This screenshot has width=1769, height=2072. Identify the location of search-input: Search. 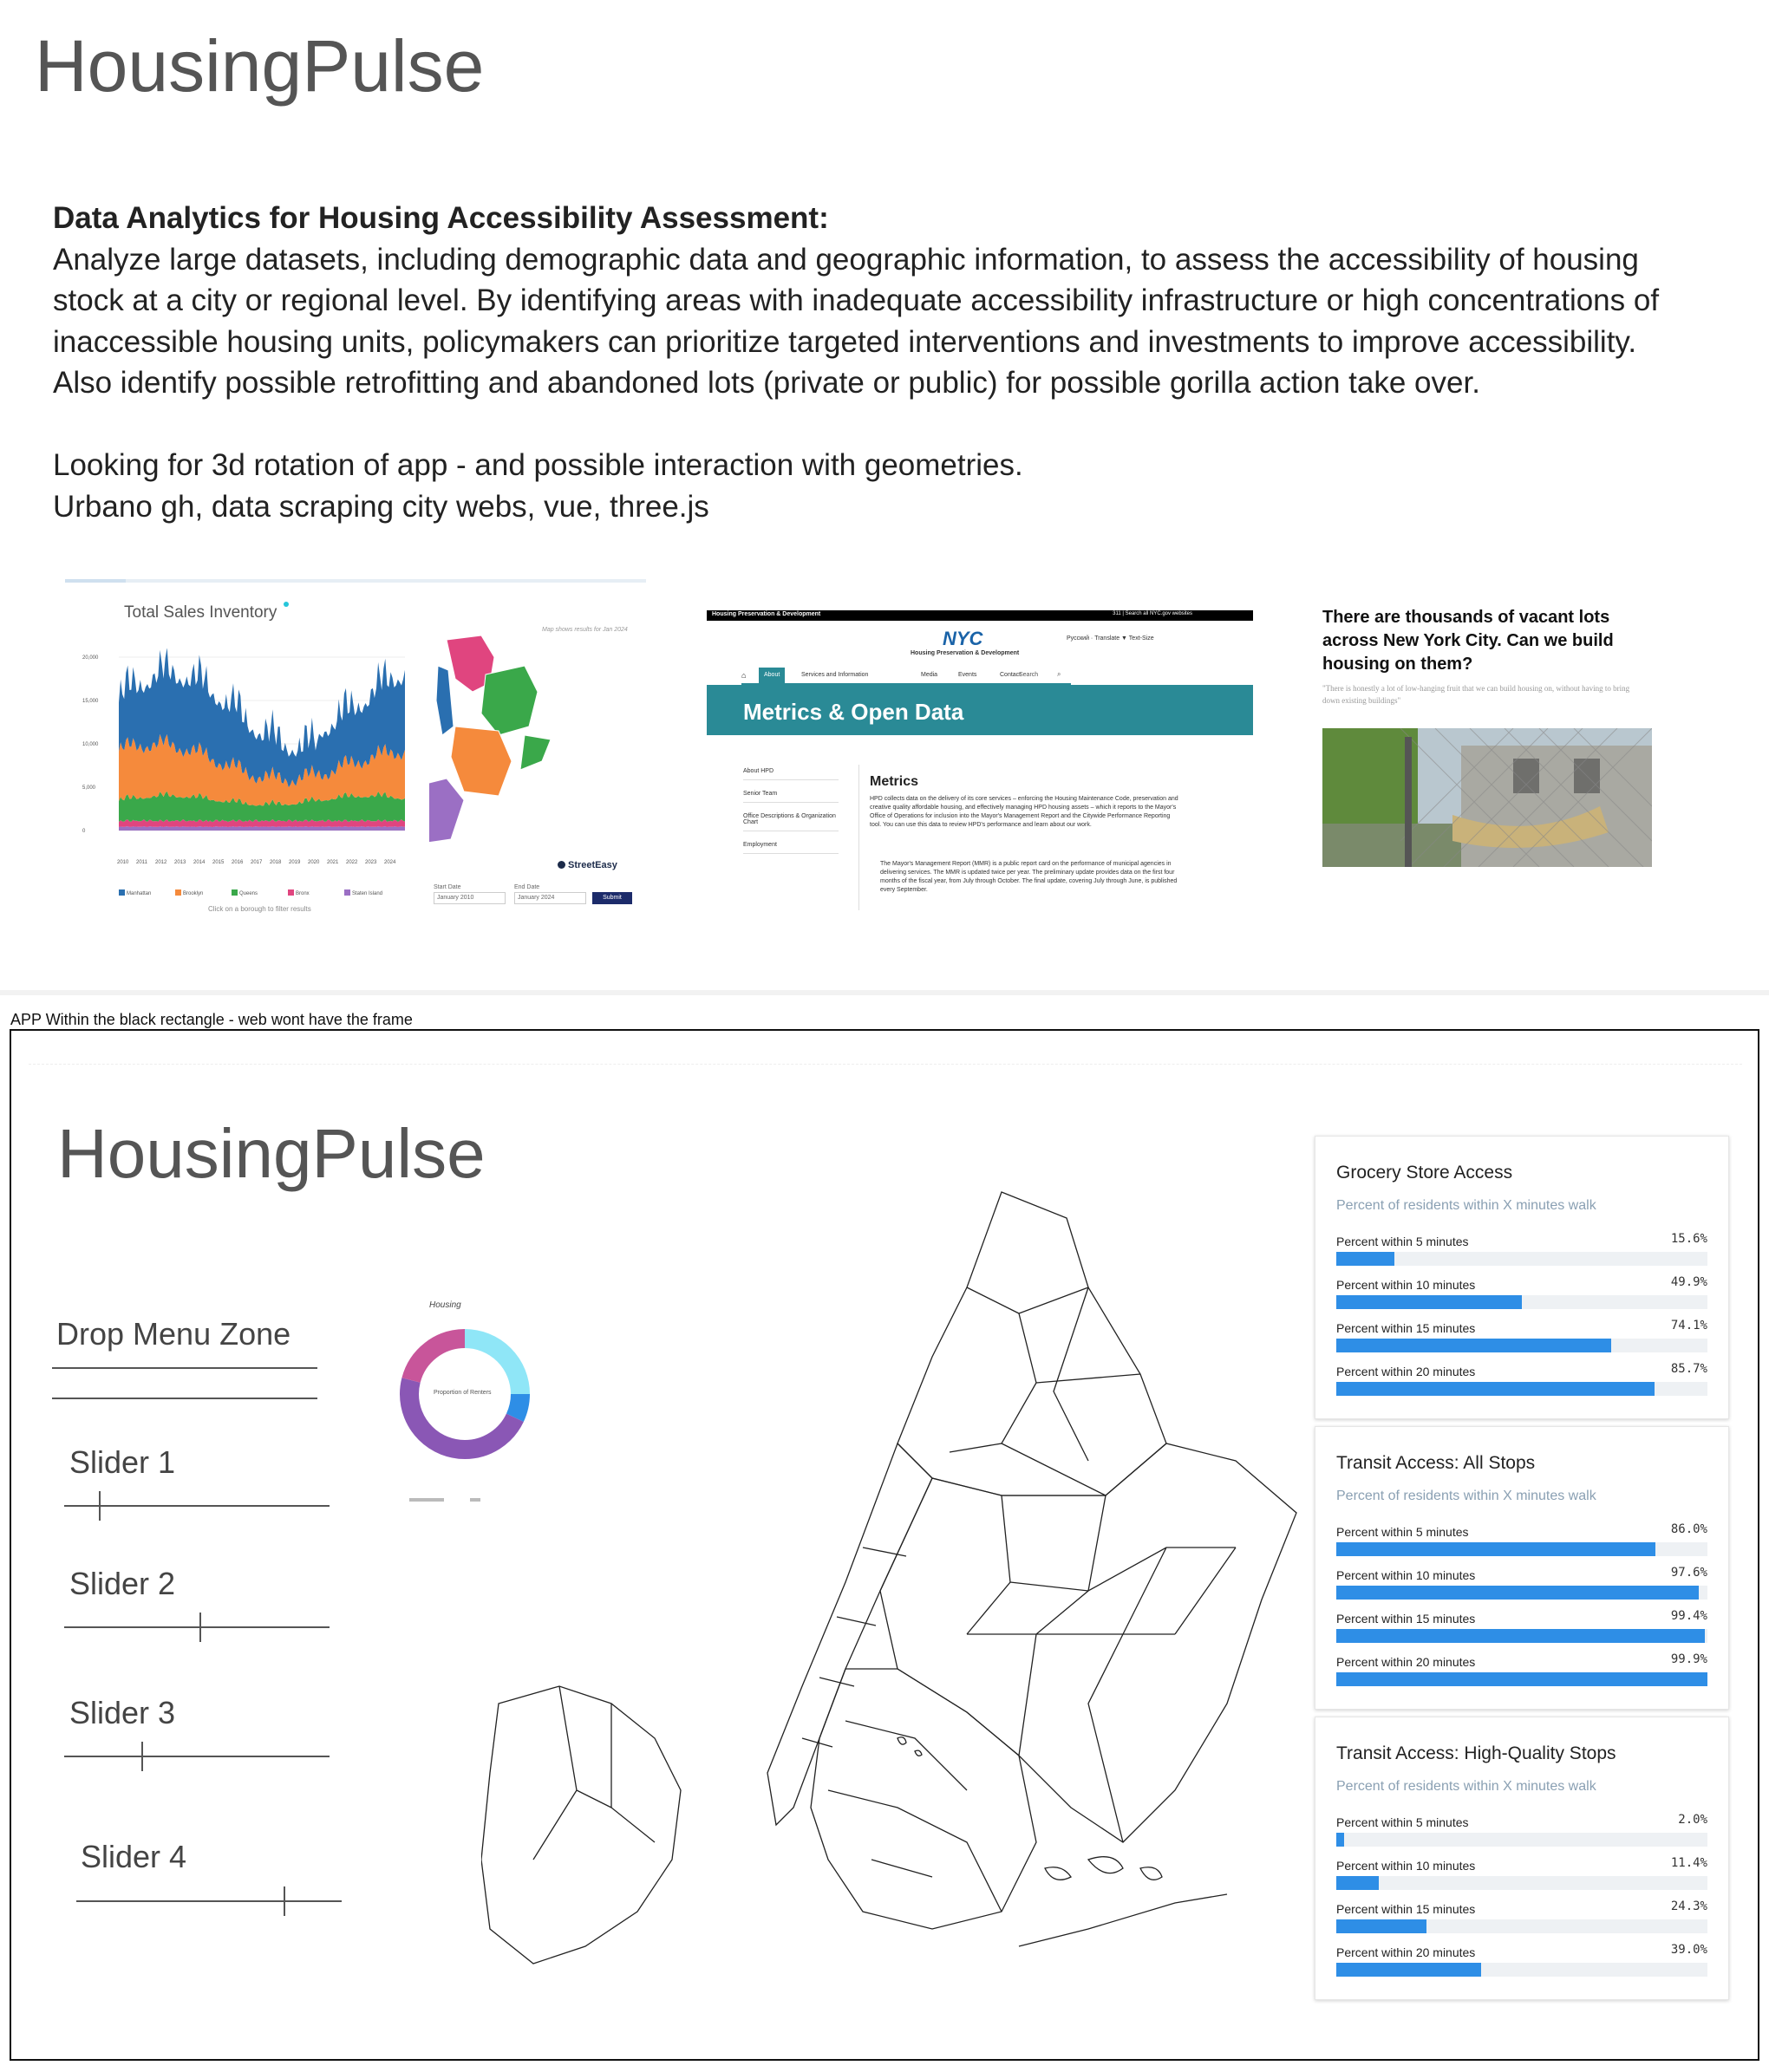
(1028, 675).